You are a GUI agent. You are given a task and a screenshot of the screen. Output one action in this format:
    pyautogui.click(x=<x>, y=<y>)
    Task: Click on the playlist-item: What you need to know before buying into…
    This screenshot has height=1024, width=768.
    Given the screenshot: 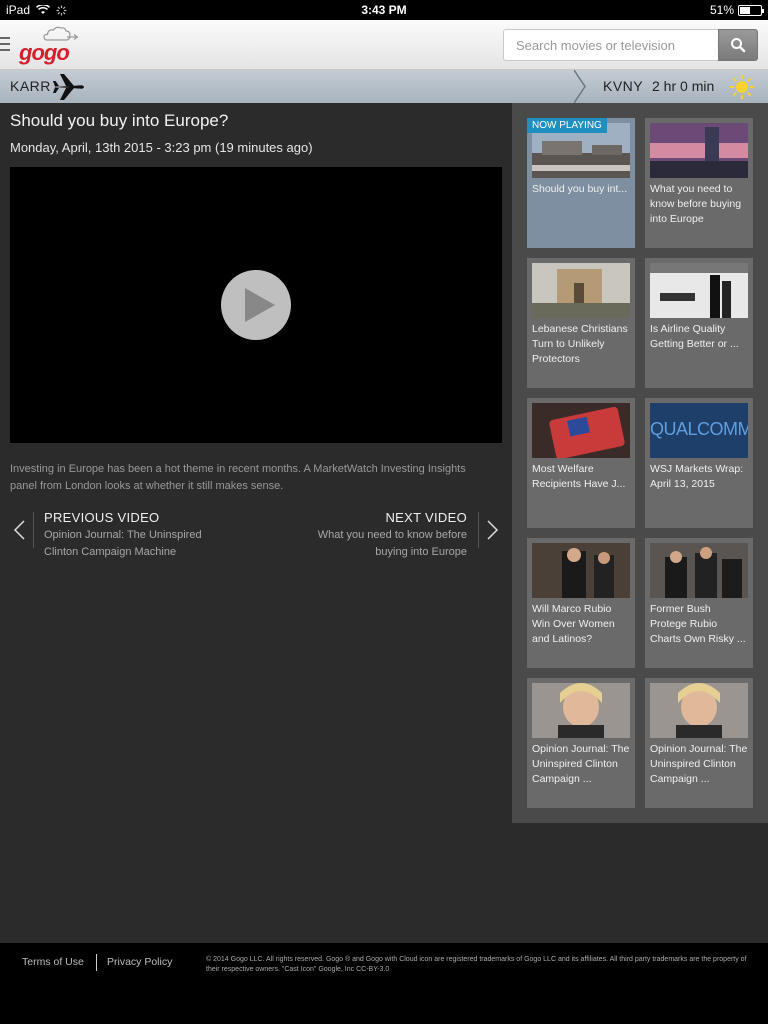 What is the action you would take?
    pyautogui.click(x=699, y=183)
    